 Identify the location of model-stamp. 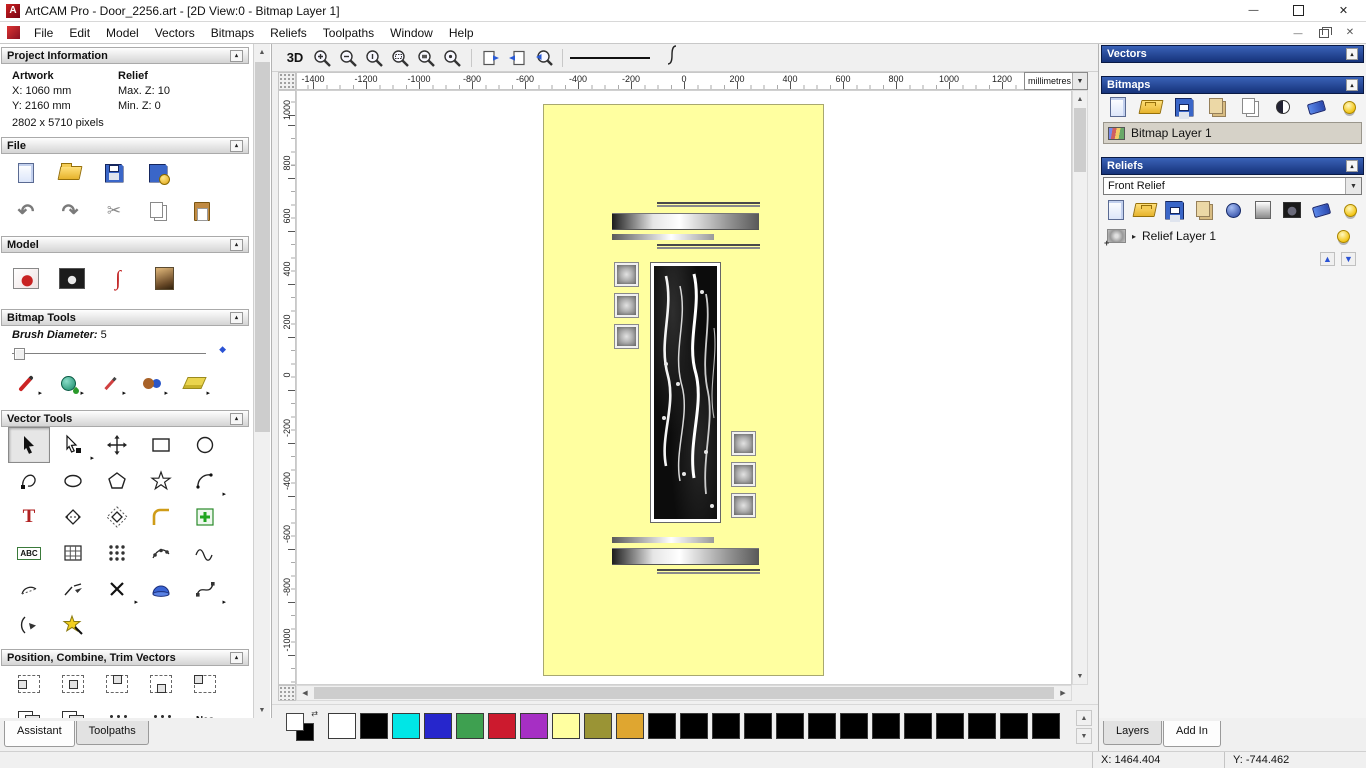
(118, 278).